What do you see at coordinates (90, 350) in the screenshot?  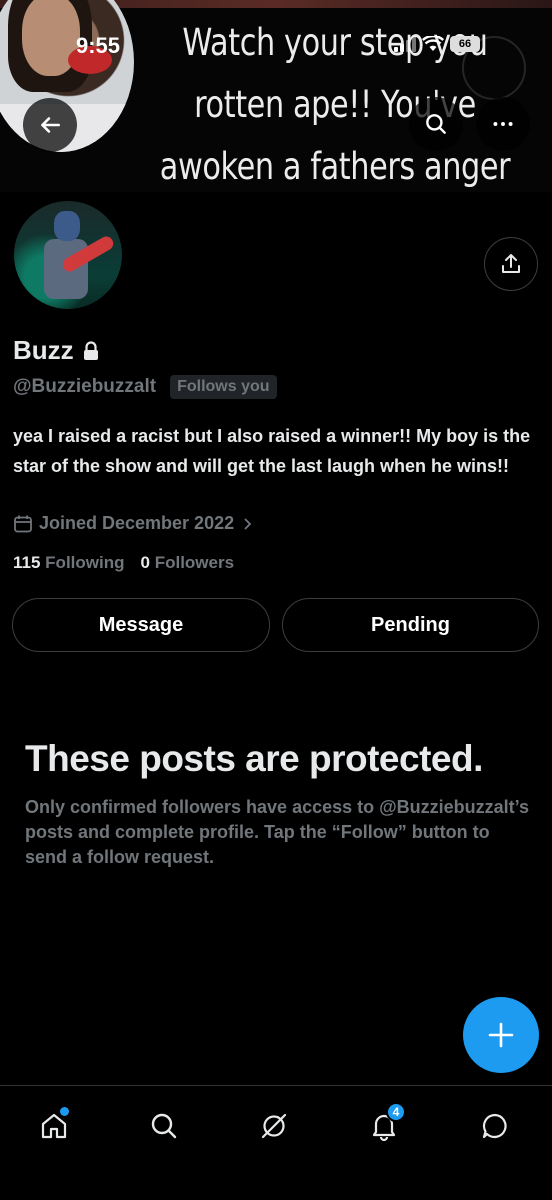 I see `lock-icon` at bounding box center [90, 350].